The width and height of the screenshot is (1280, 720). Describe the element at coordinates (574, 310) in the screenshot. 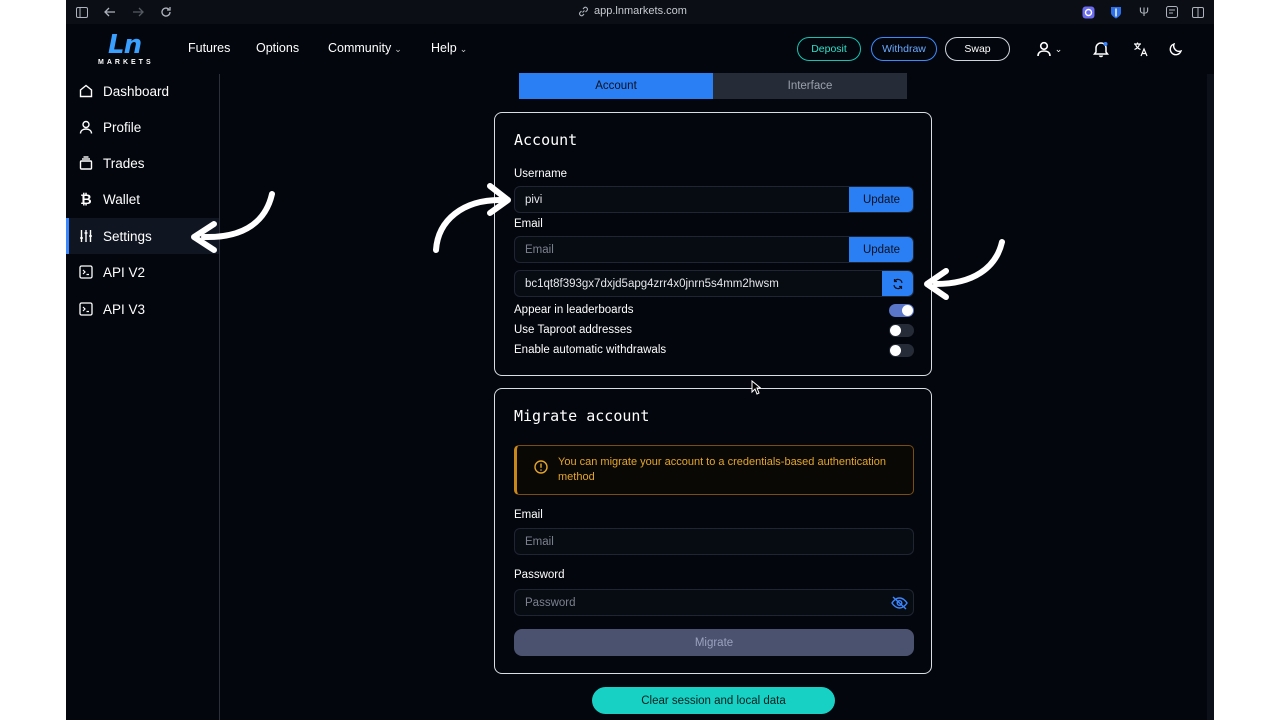

I see `toggle-label: Appear in leaderboards` at that location.